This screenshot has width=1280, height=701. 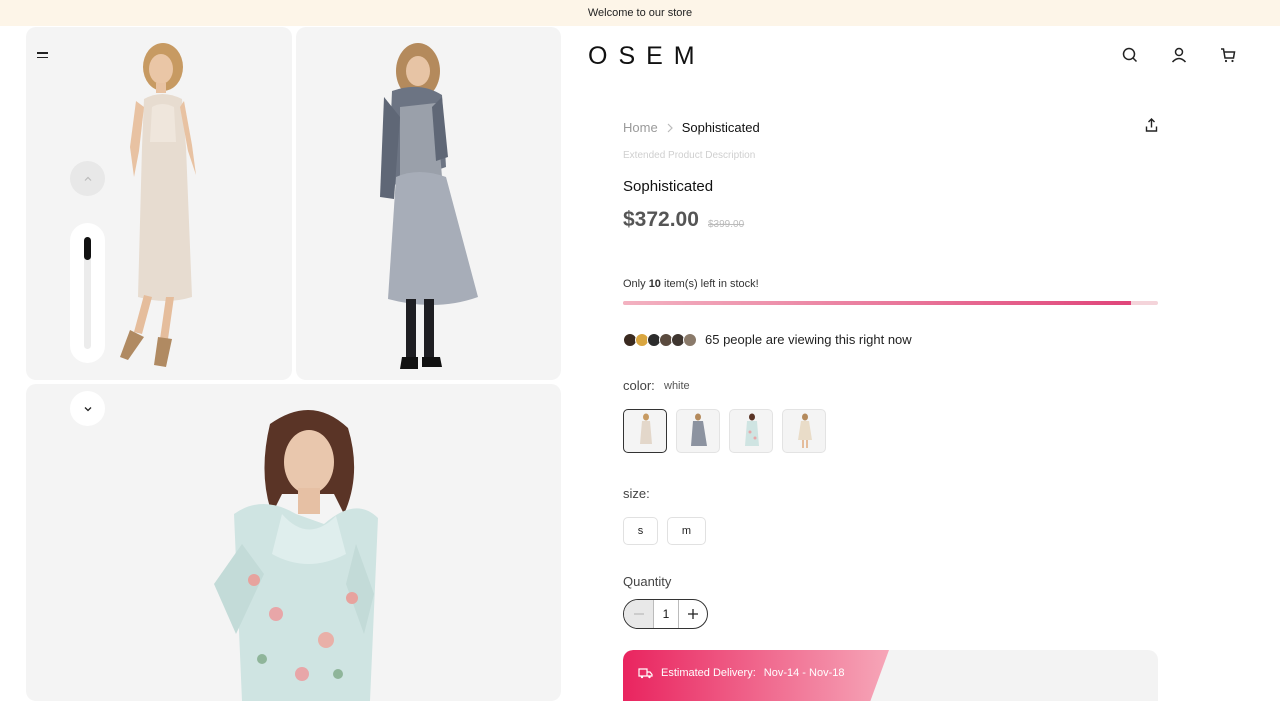 I want to click on color-swatch-floral, so click(x=751, y=431).